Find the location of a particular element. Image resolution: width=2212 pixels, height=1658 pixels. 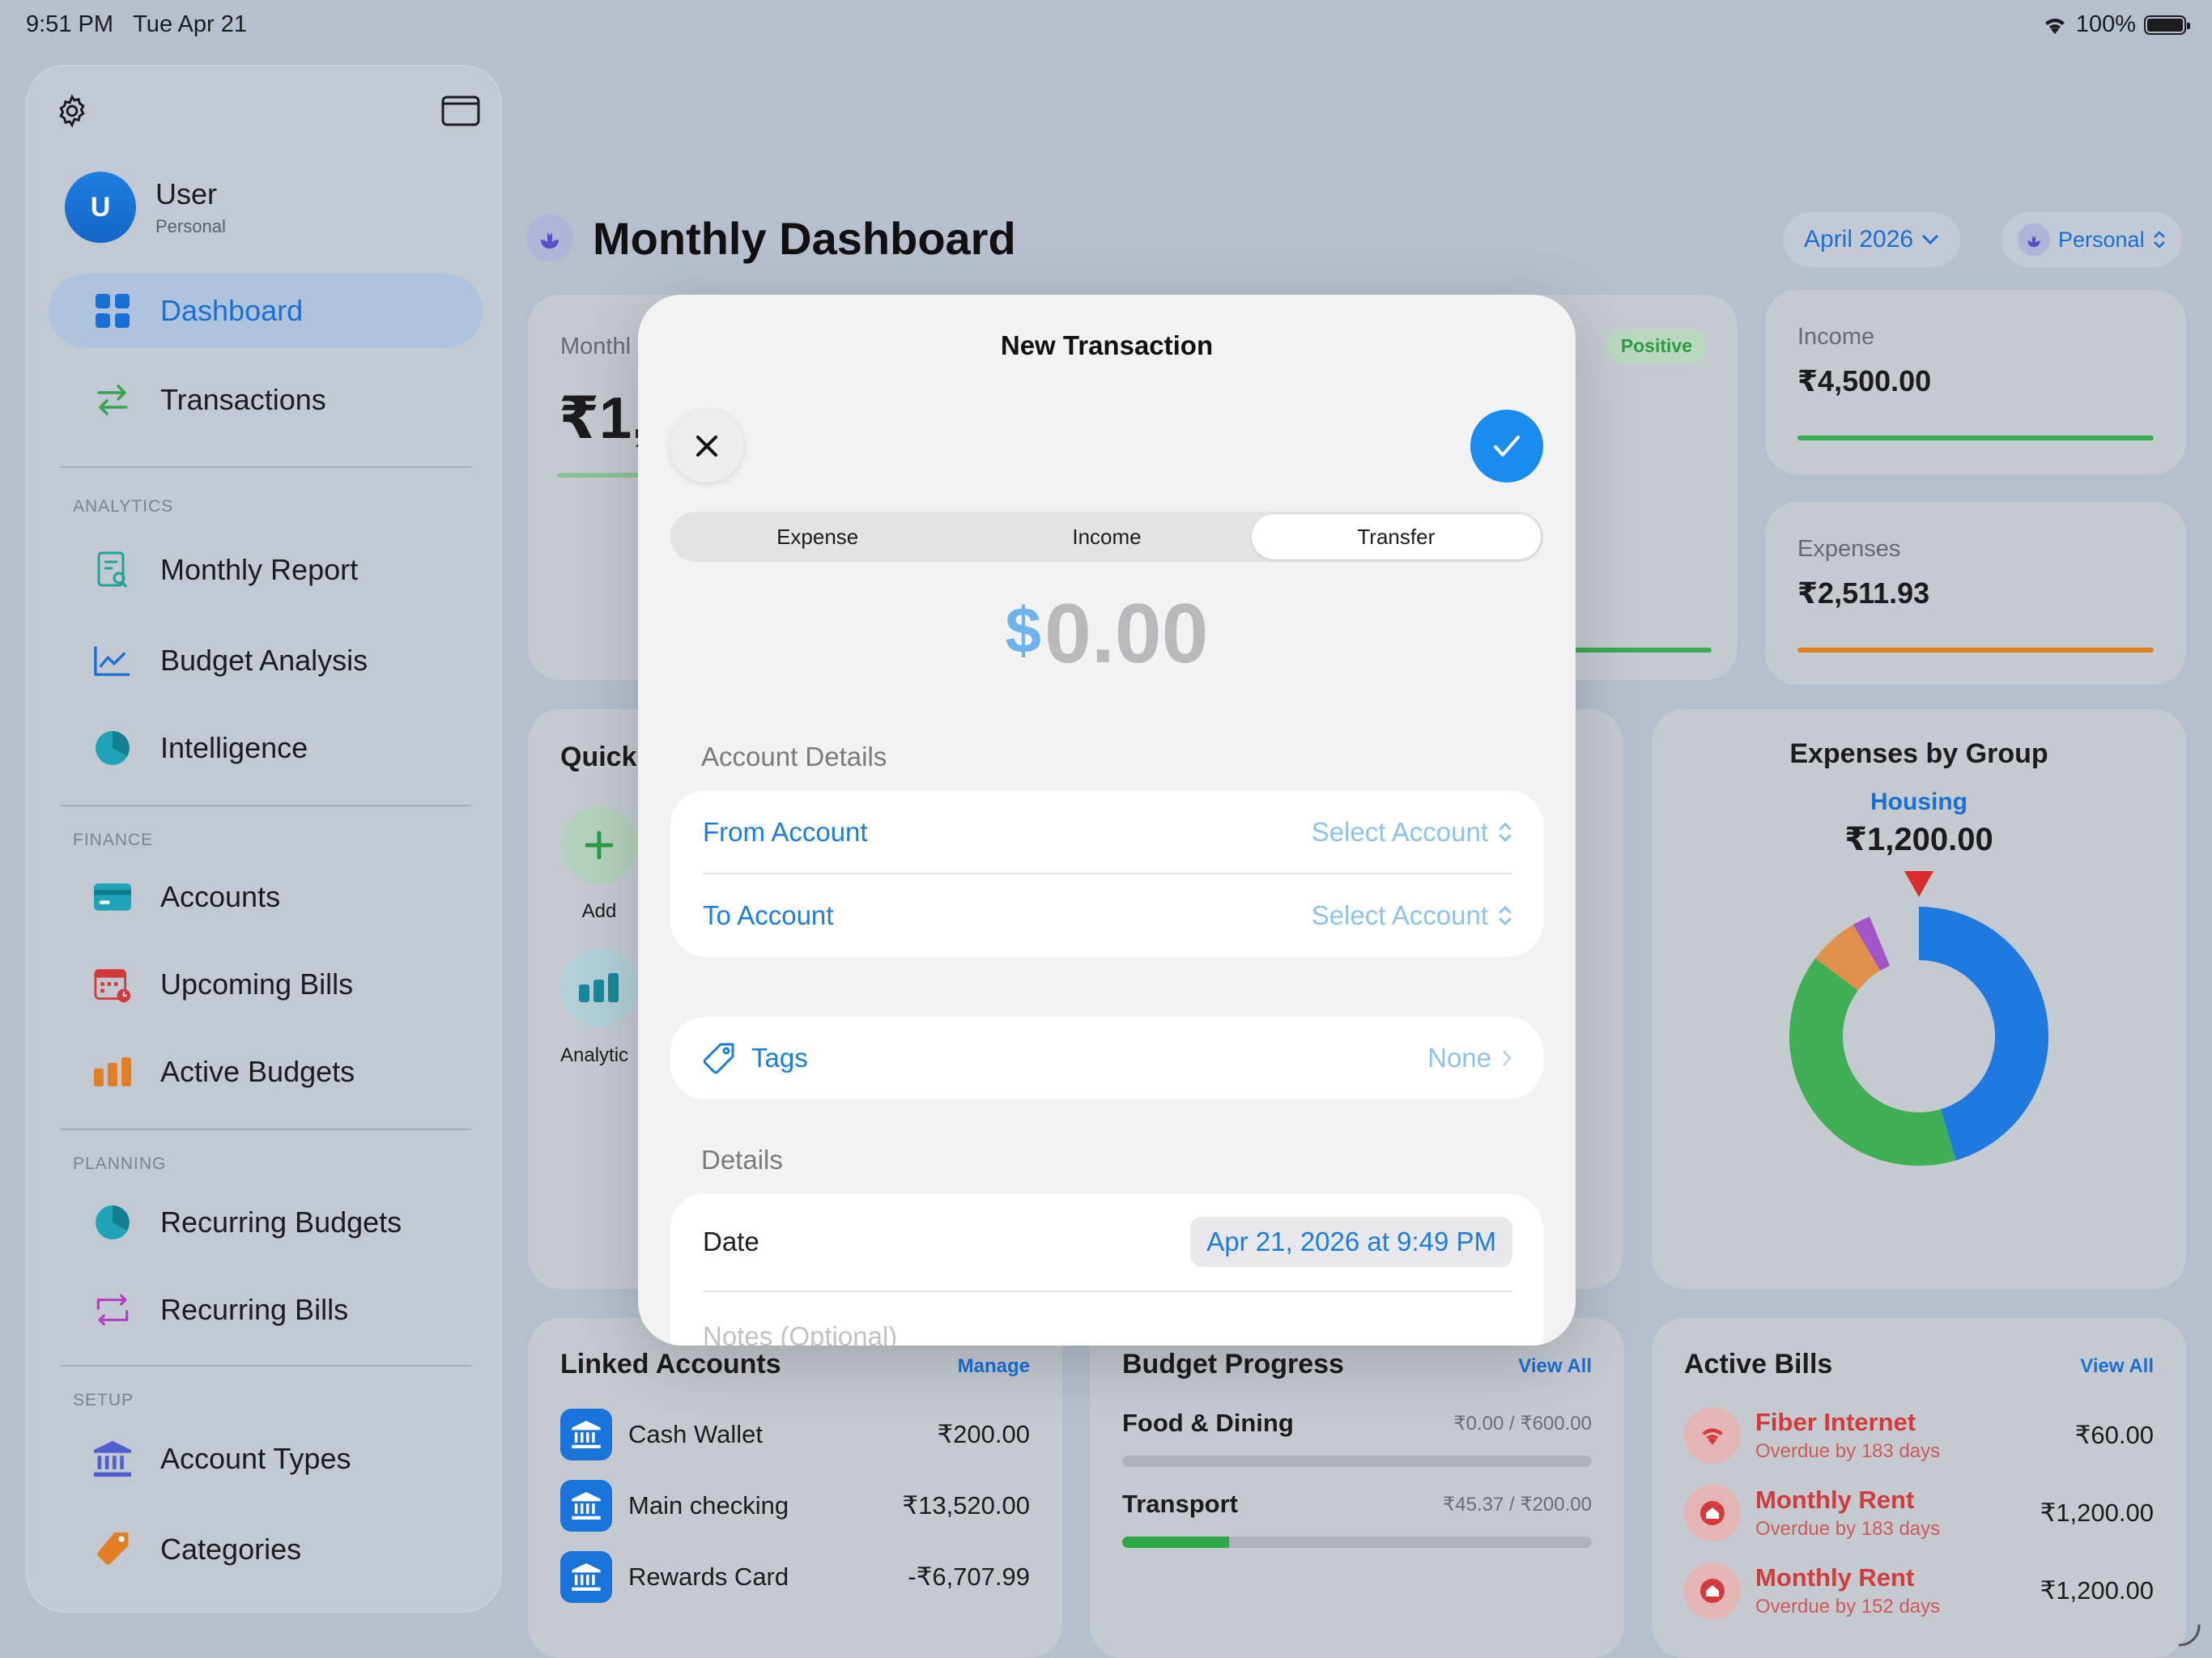

tab-income: Income is located at coordinates (1106, 536).